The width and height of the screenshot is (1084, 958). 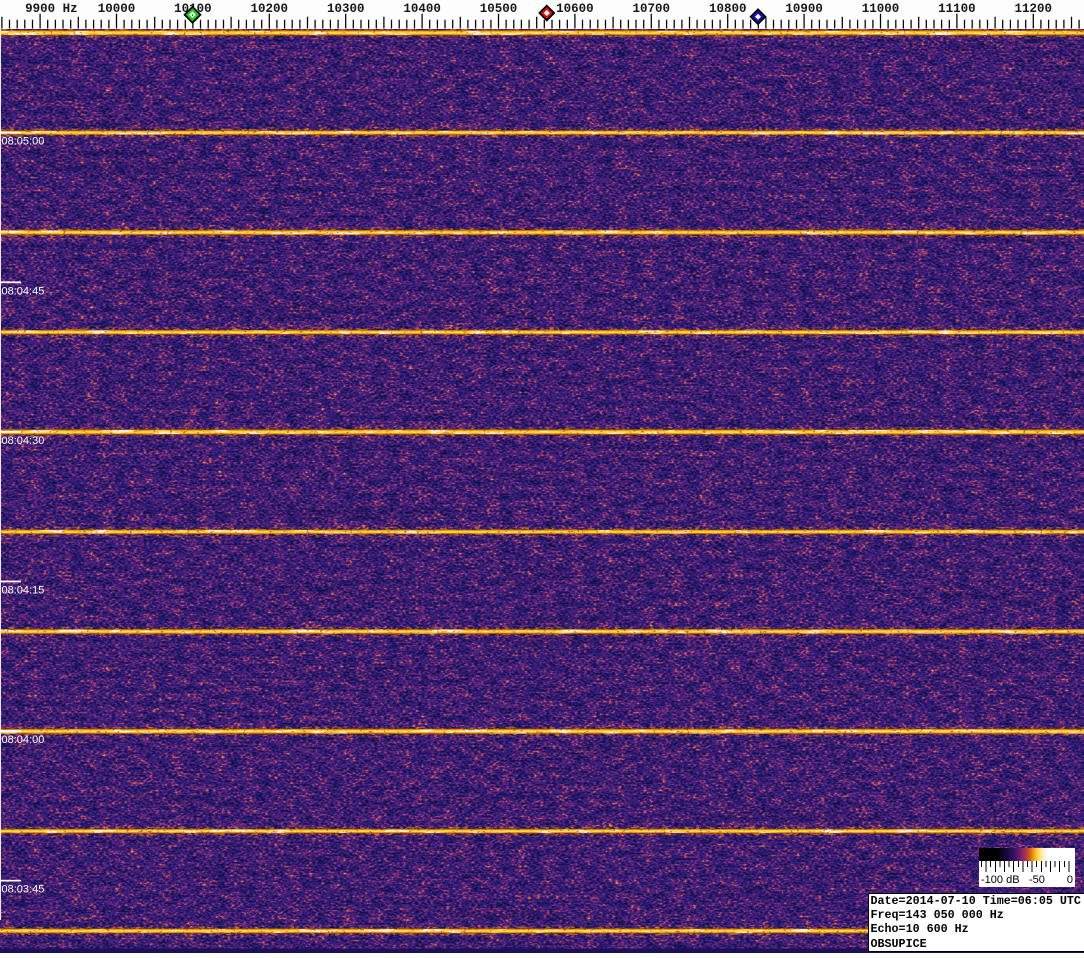 I want to click on svg-text: 08:04:45, so click(x=23, y=291).